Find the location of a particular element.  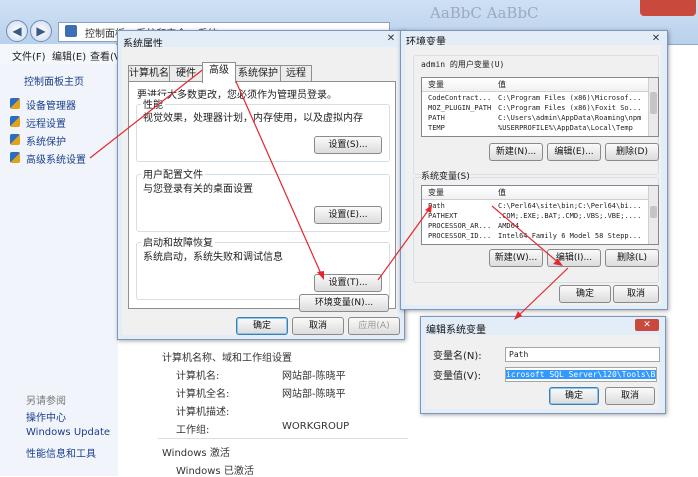

arrow-to-env-button is located at coordinates (276, 172).